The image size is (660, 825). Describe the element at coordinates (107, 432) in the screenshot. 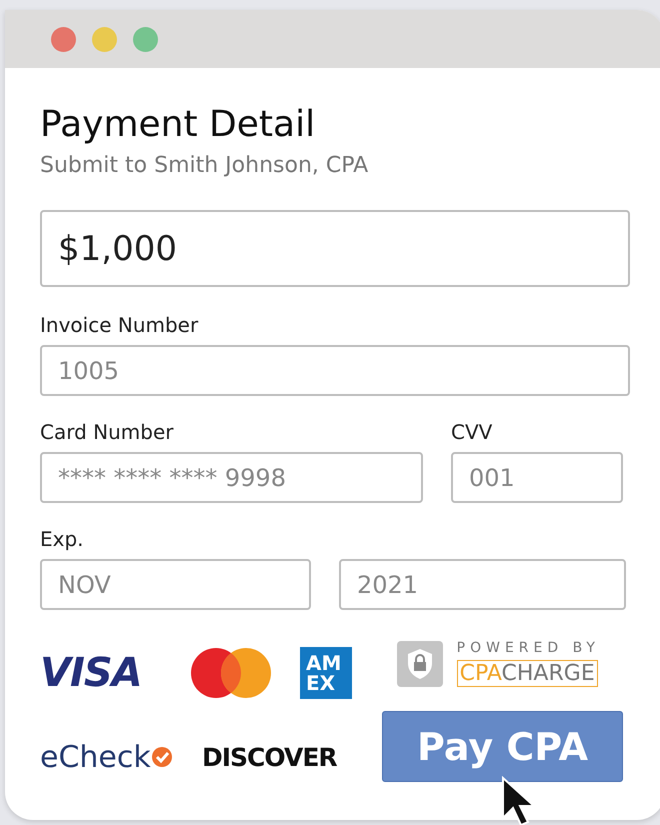

I see `field-label: Card Number` at that location.